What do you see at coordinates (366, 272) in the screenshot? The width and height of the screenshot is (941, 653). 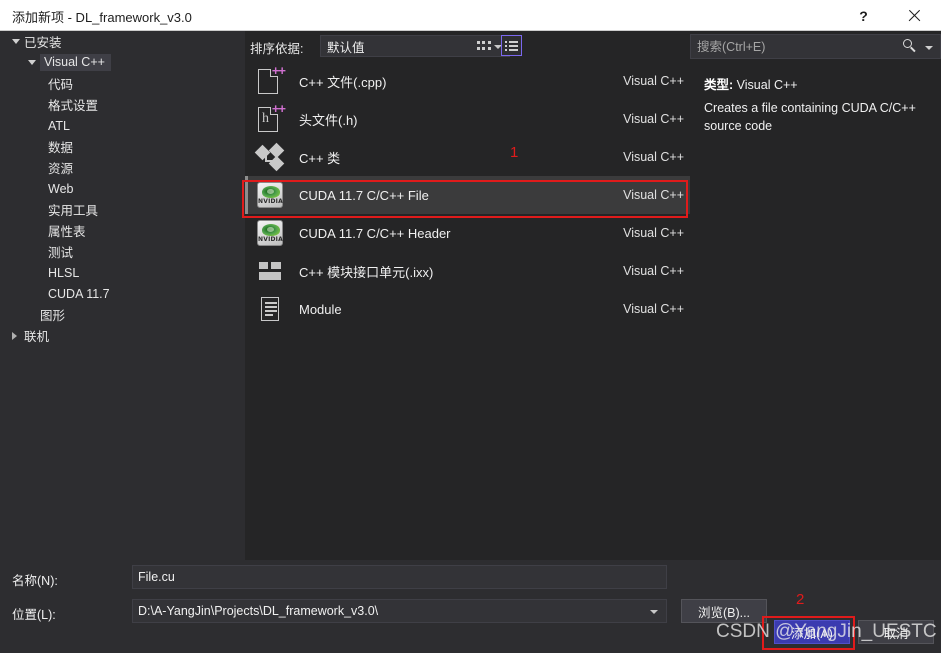 I see `list-item-name: C++ 模块接口单元(.ixx)` at bounding box center [366, 272].